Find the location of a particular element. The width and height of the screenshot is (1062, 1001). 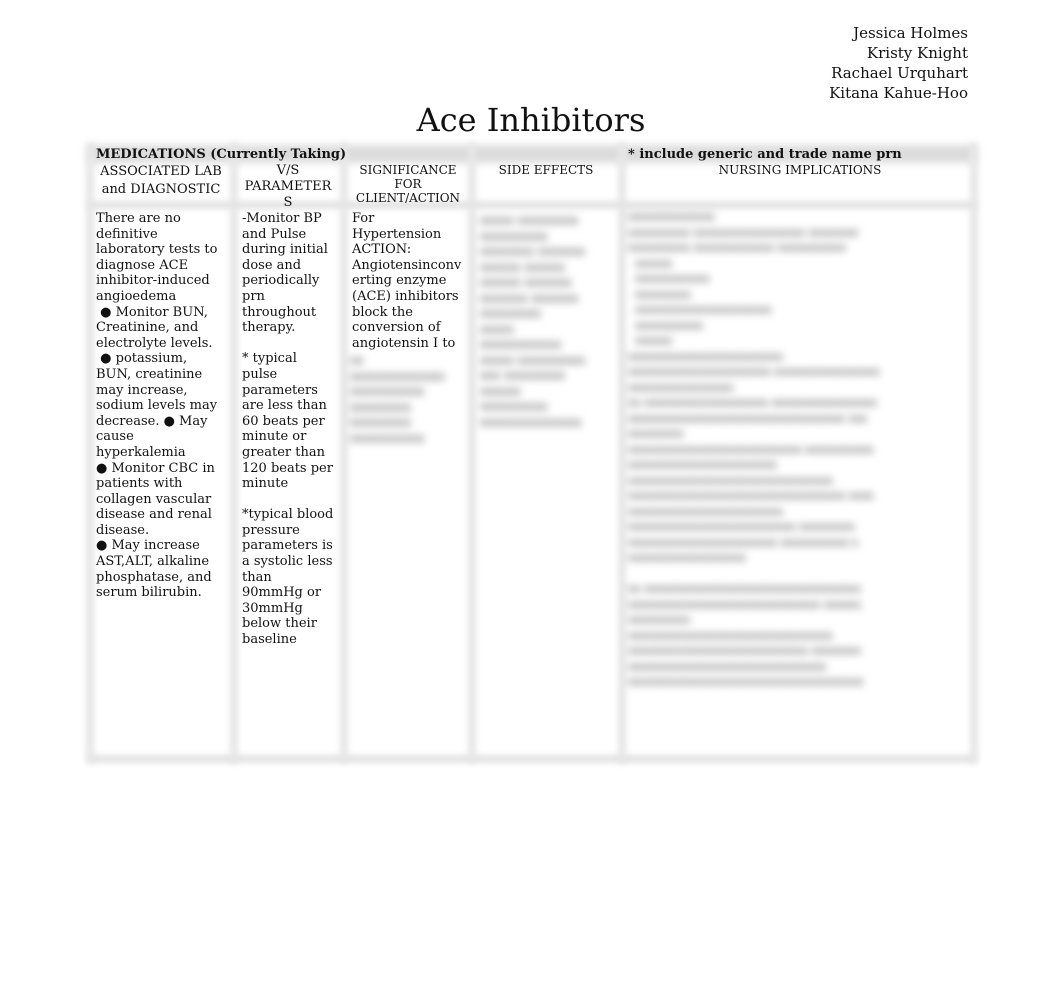

header-divider is located at coordinates (532, 205).